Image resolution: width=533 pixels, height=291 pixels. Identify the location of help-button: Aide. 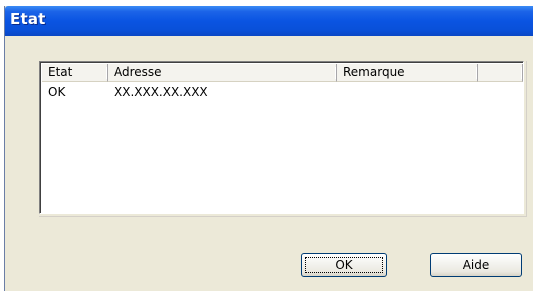
(476, 265).